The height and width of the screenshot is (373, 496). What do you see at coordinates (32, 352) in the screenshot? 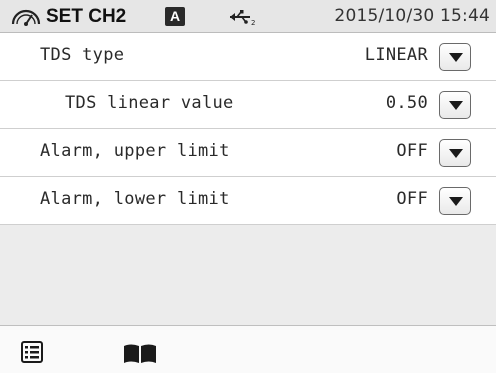
I see `list-menu-icon` at bounding box center [32, 352].